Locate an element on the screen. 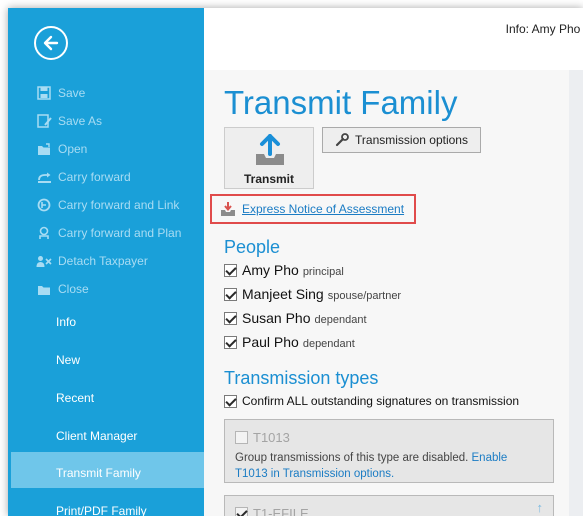 This screenshot has height=516, width=583. save-label: Save is located at coordinates (72, 93).